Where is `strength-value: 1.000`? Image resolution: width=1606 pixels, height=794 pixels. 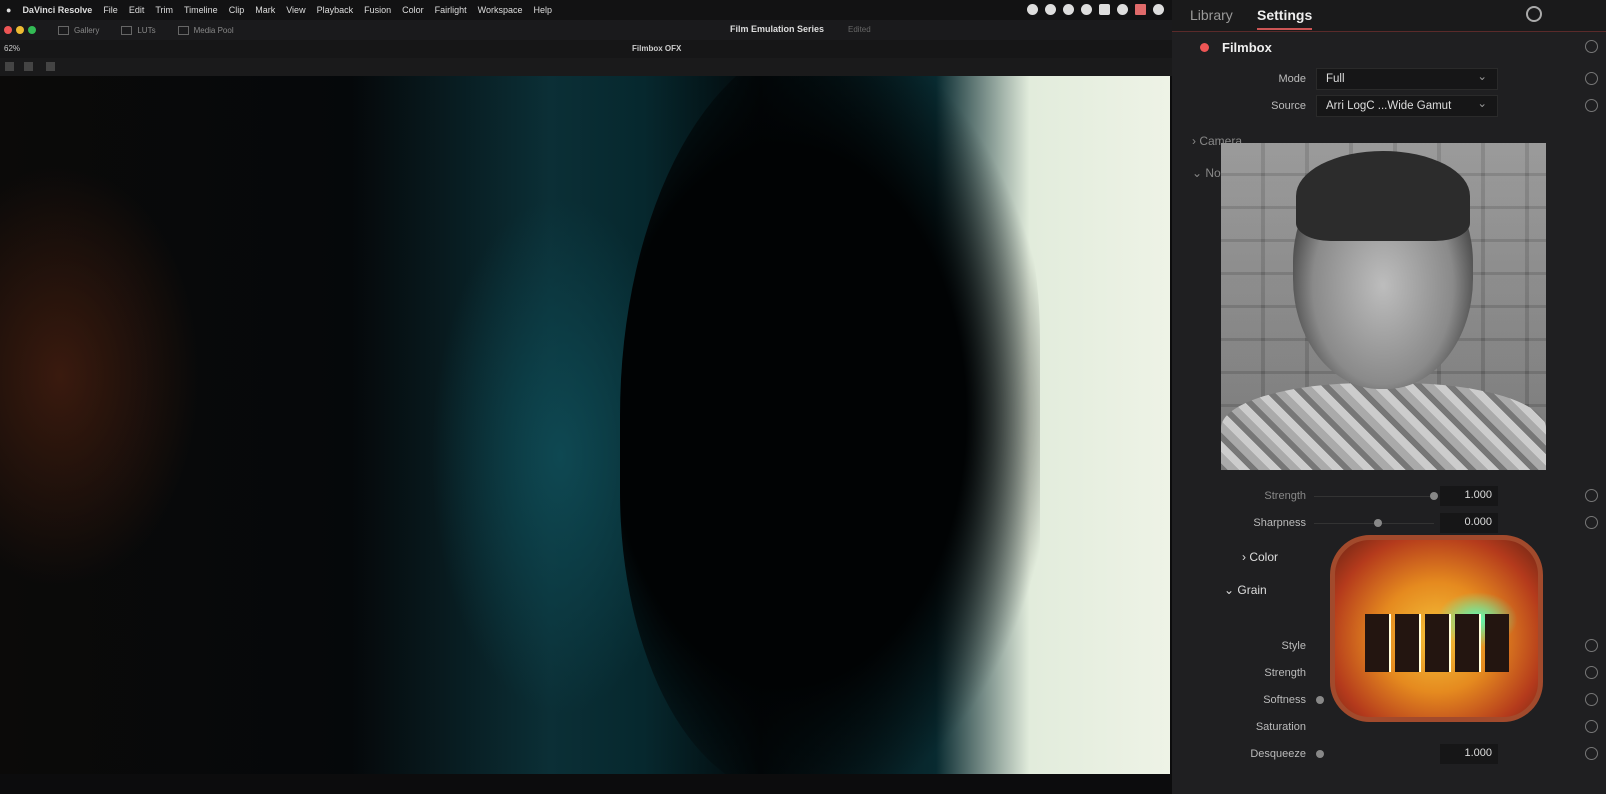
strength-value: 1.000 is located at coordinates (1469, 496).